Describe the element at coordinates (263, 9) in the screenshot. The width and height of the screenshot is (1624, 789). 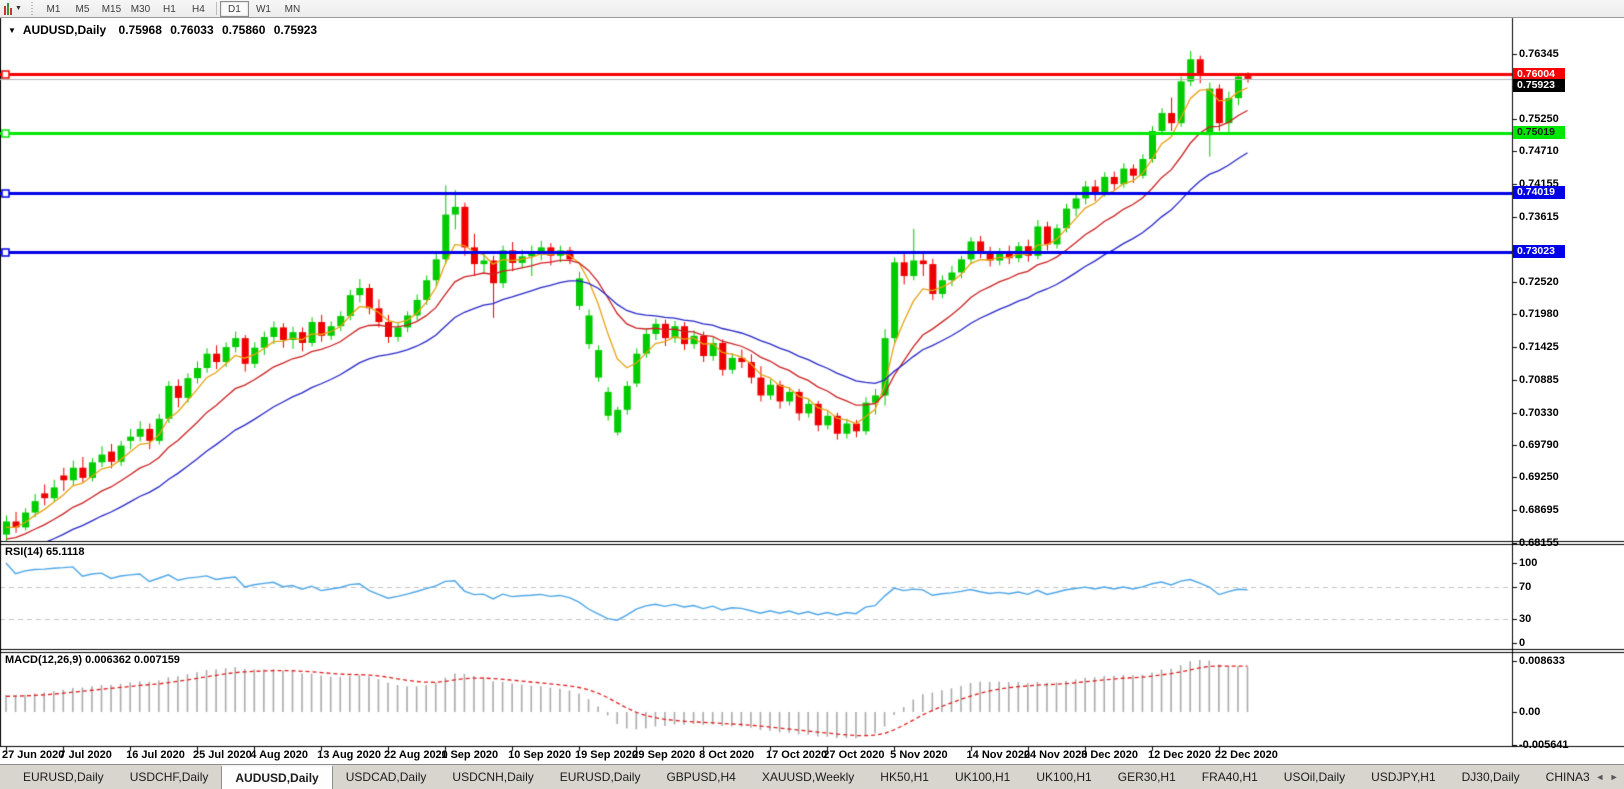
I see `timeframe-button-w1: W1` at that location.